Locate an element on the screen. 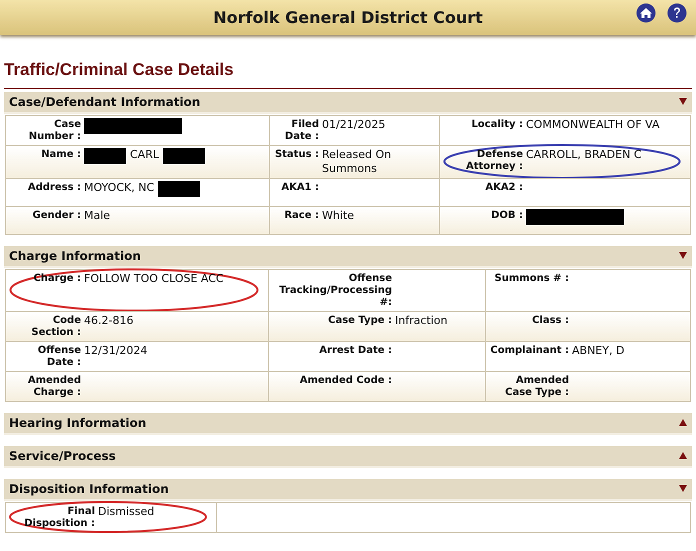 Image resolution: width=696 pixels, height=551 pixels. field-label: Summons # : is located at coordinates (531, 278).